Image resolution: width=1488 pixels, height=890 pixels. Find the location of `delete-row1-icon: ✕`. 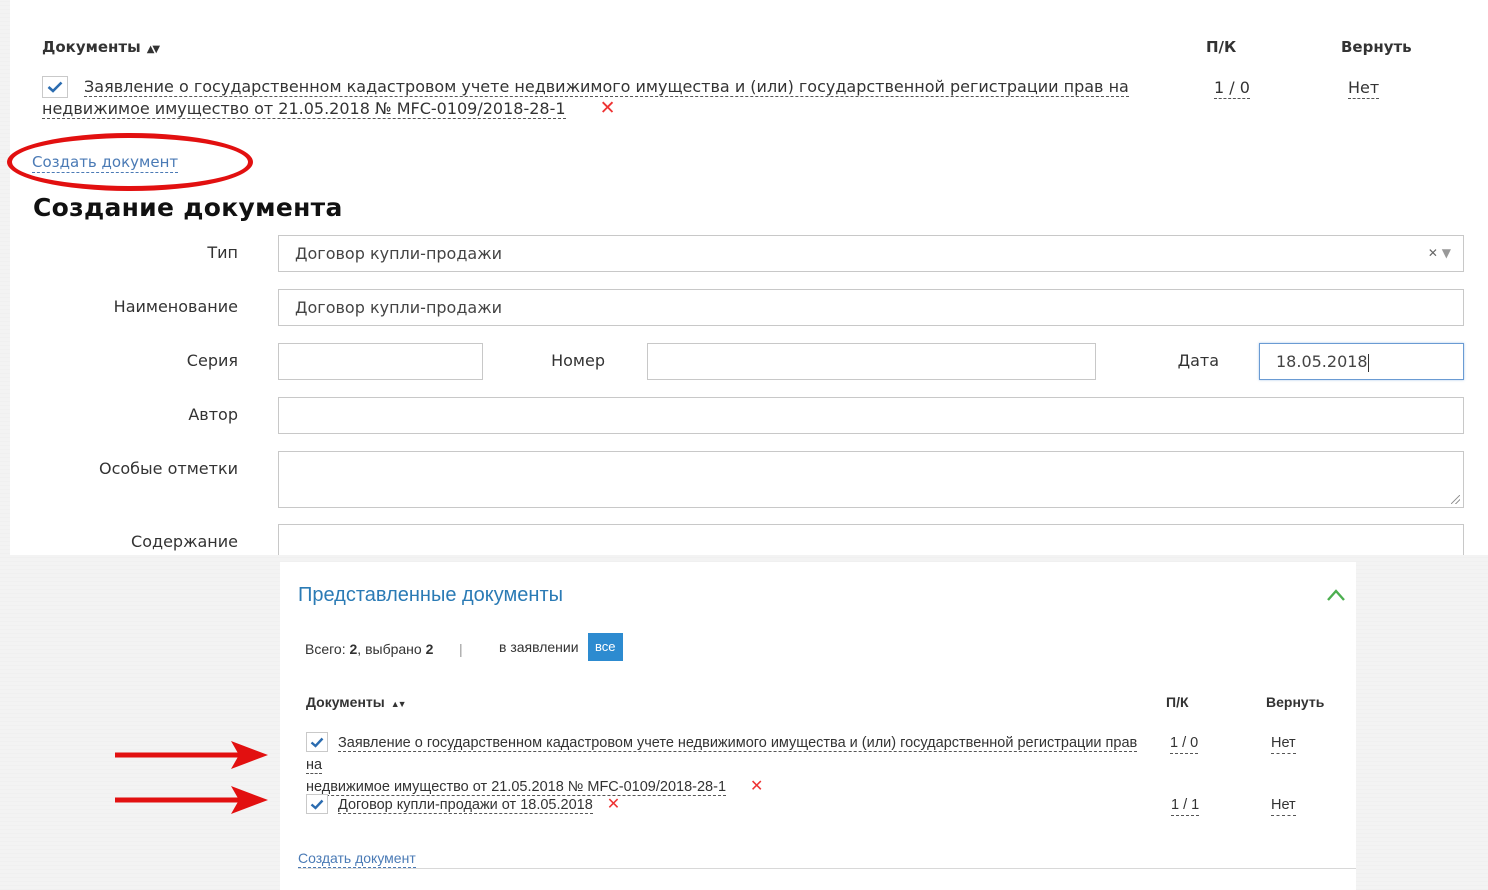

delete-row1-icon: ✕ is located at coordinates (756, 786).